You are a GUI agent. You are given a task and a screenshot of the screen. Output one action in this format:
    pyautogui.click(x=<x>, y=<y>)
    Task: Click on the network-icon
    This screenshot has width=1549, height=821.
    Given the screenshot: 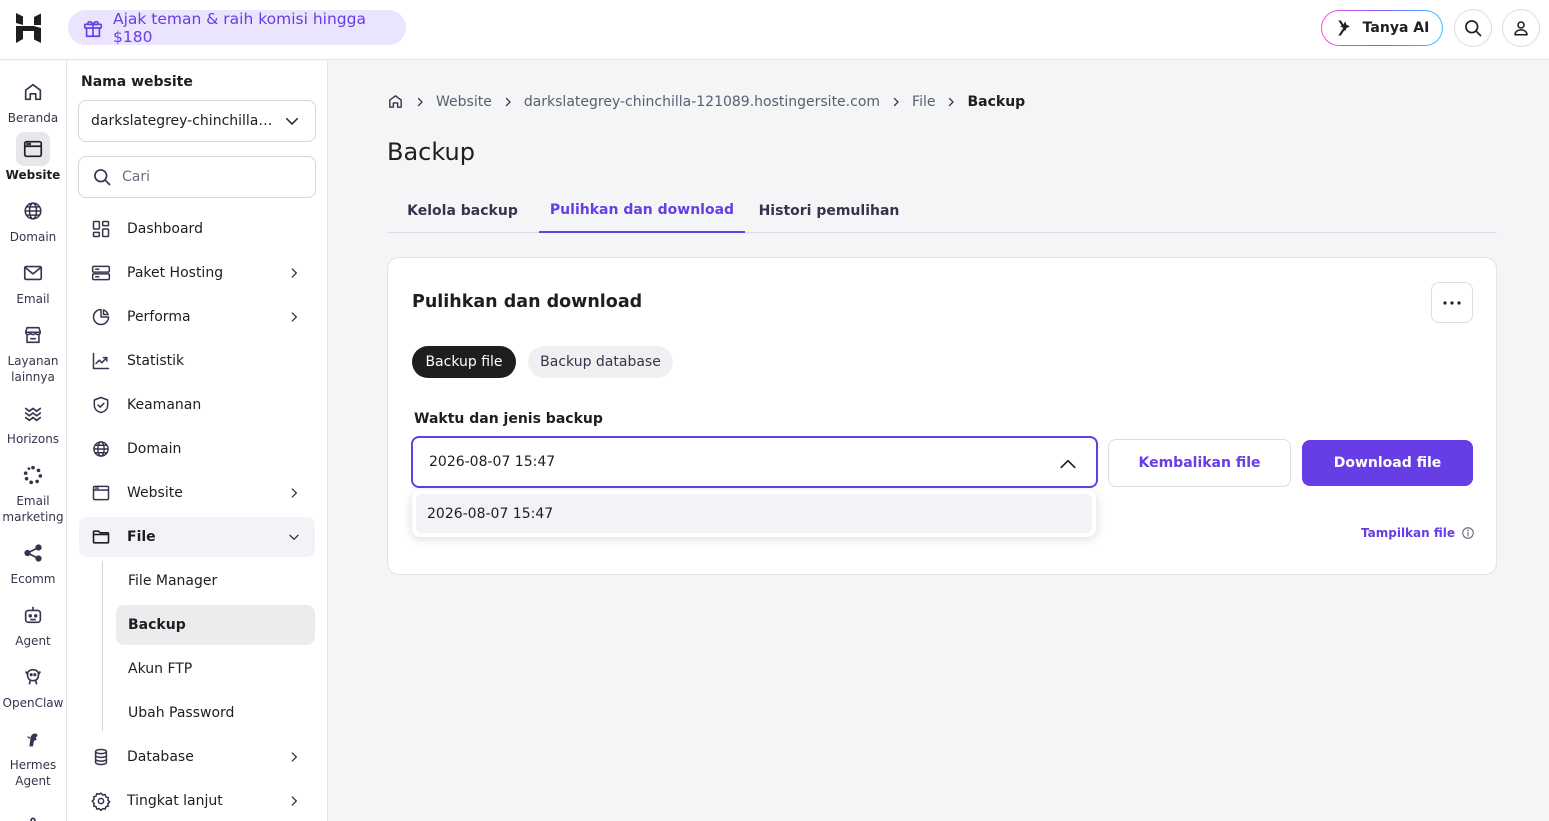 What is the action you would take?
    pyautogui.click(x=33, y=813)
    